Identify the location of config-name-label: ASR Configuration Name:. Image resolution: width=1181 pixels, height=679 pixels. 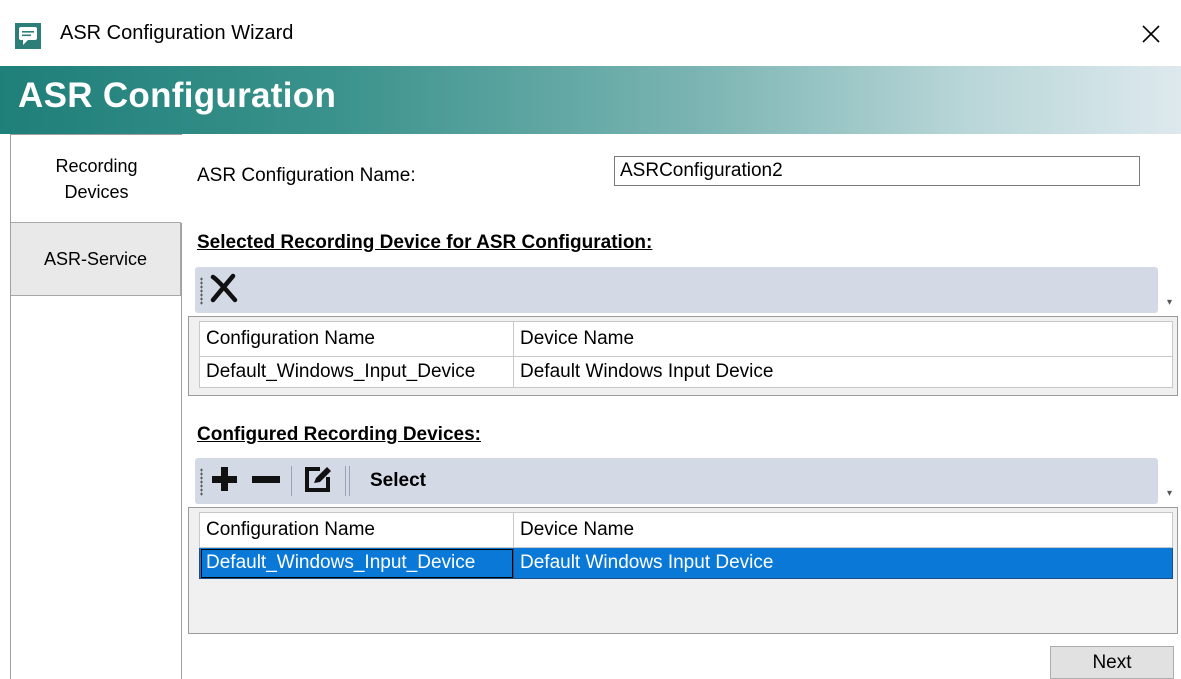
(306, 175).